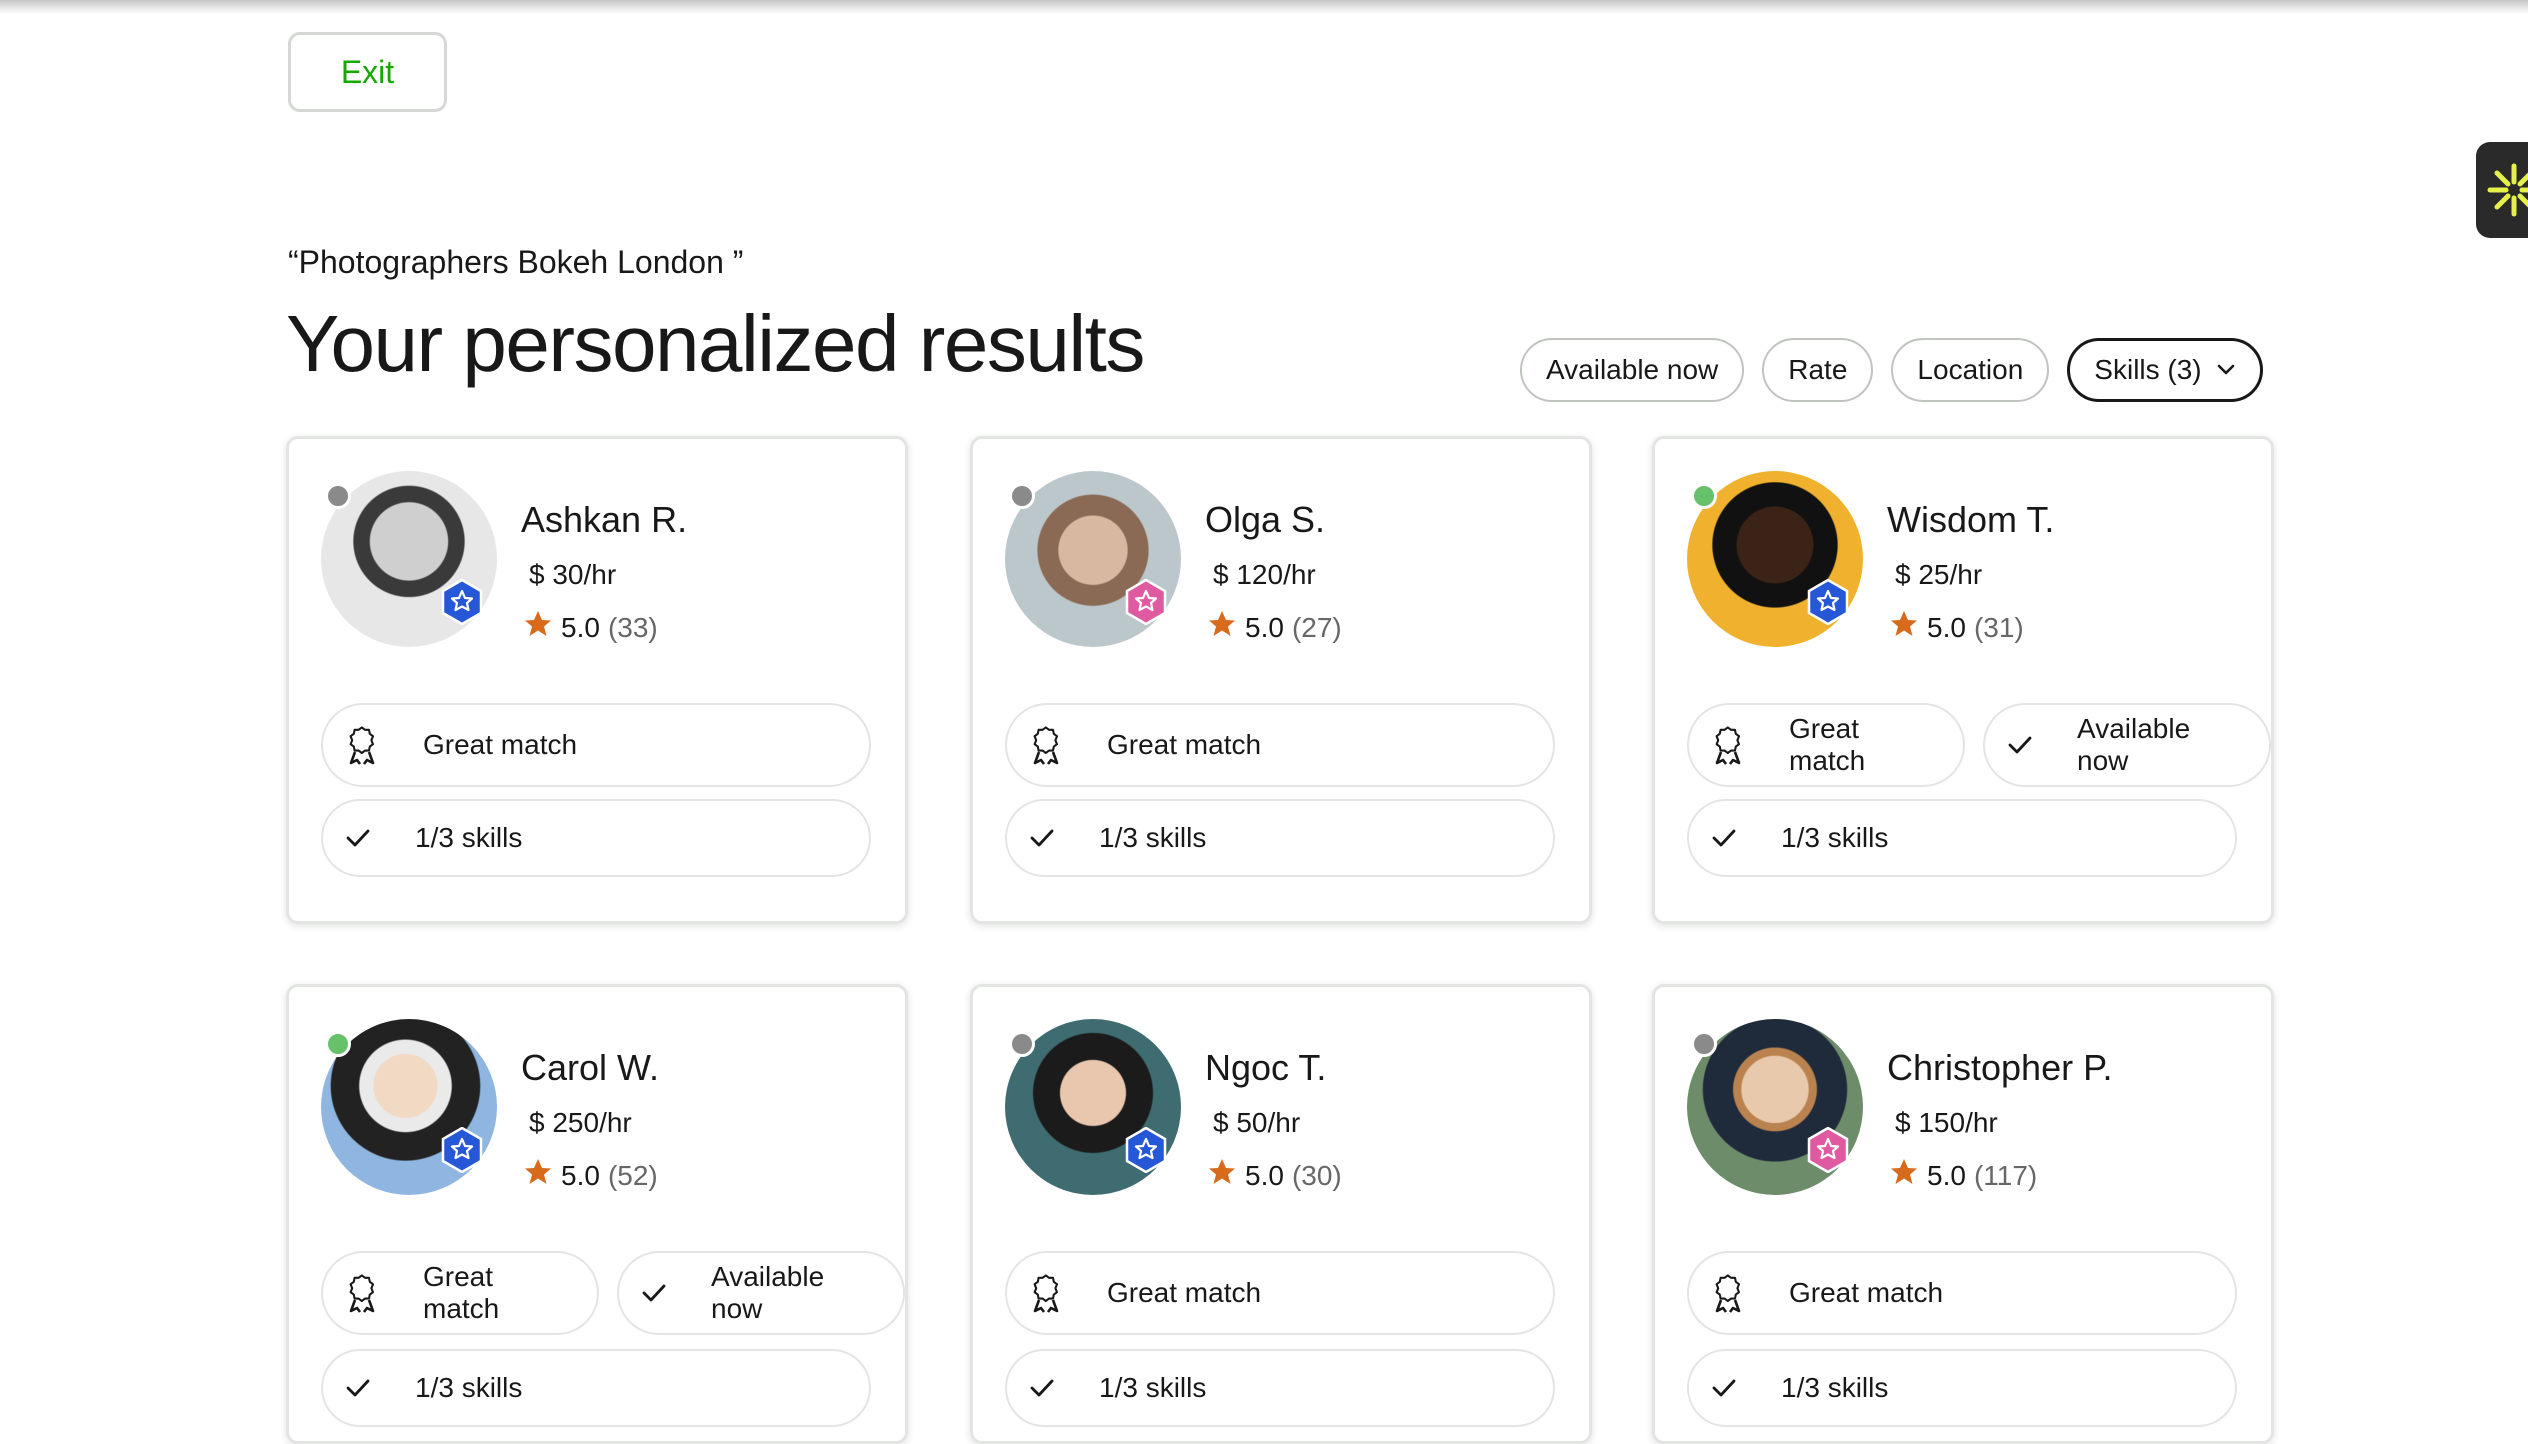 The image size is (2528, 1444). What do you see at coordinates (2005, 1175) in the screenshot?
I see `review-count: (117)` at bounding box center [2005, 1175].